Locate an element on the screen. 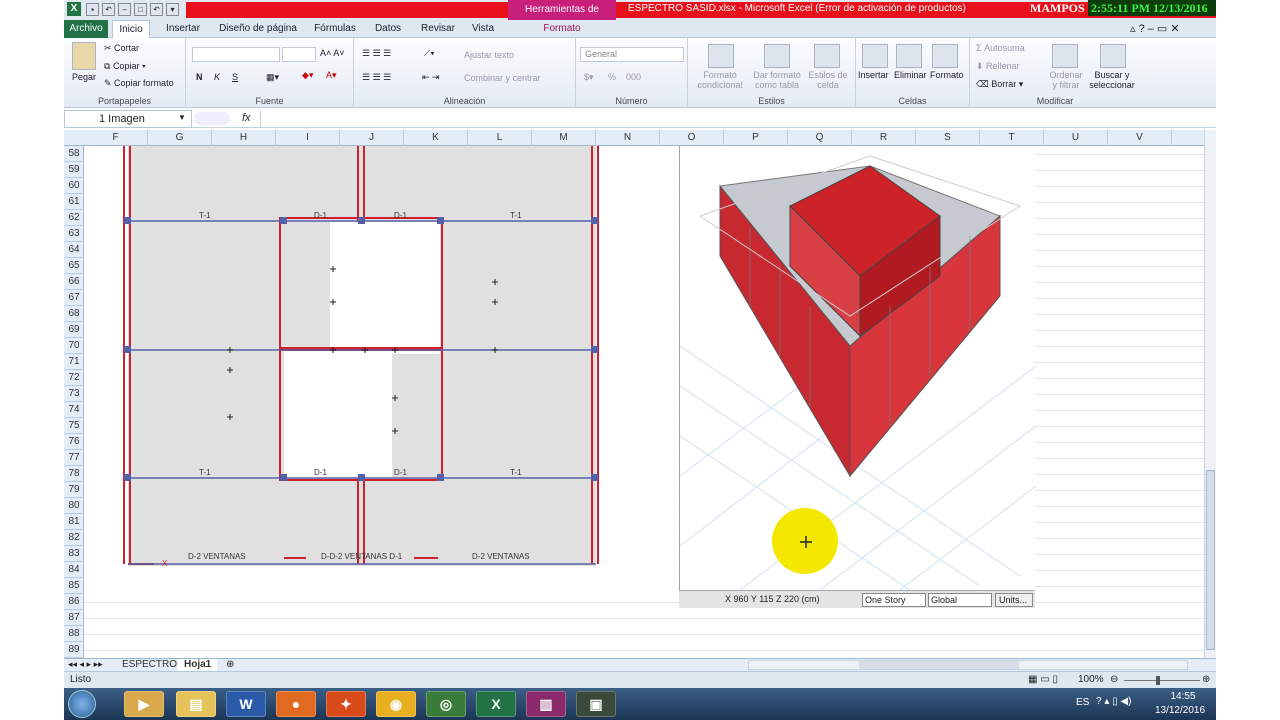 This screenshot has width=1280, height=720. pegar-button: Pegar is located at coordinates (84, 77).